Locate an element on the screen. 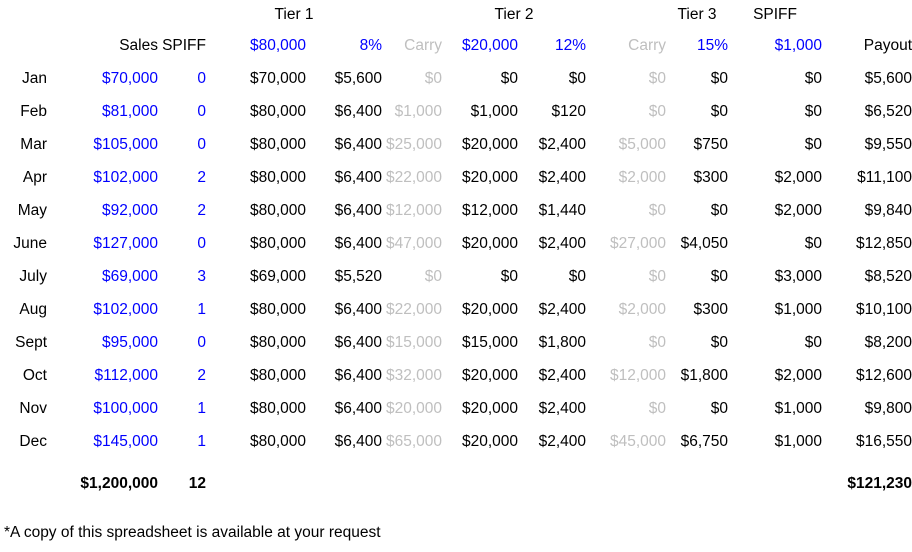 The height and width of the screenshot is (552, 912). month-cell: Mar is located at coordinates (33, 144).